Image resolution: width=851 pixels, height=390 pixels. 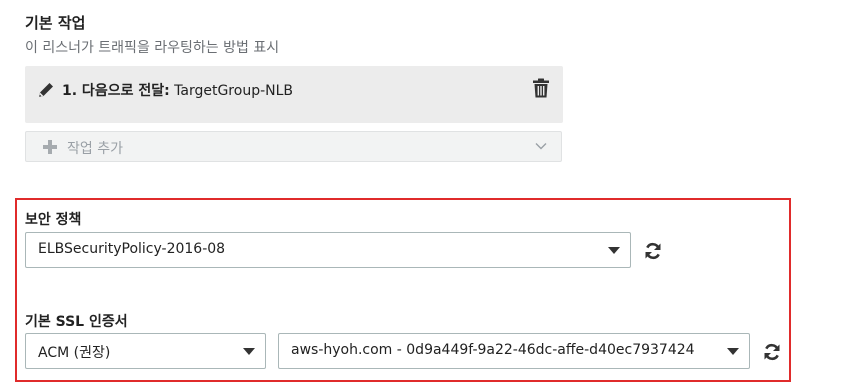 What do you see at coordinates (53, 220) in the screenshot?
I see `security-policy-label: 보안 정책` at bounding box center [53, 220].